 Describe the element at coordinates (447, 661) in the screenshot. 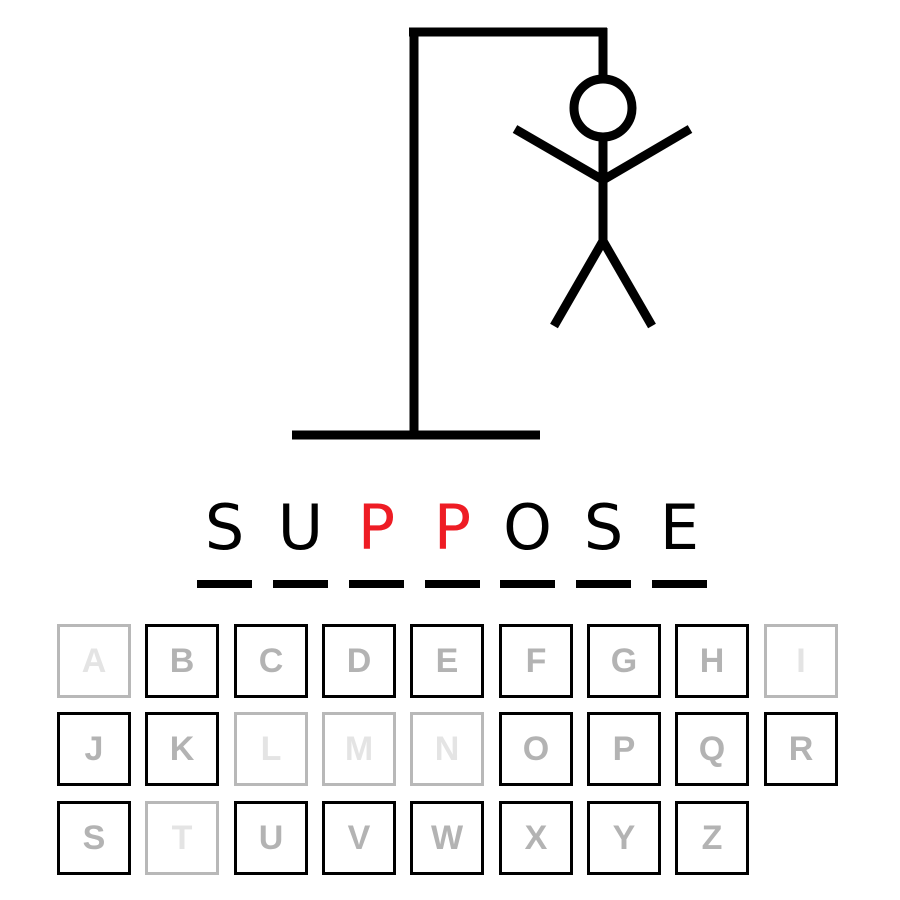

I see `key-e: E` at that location.